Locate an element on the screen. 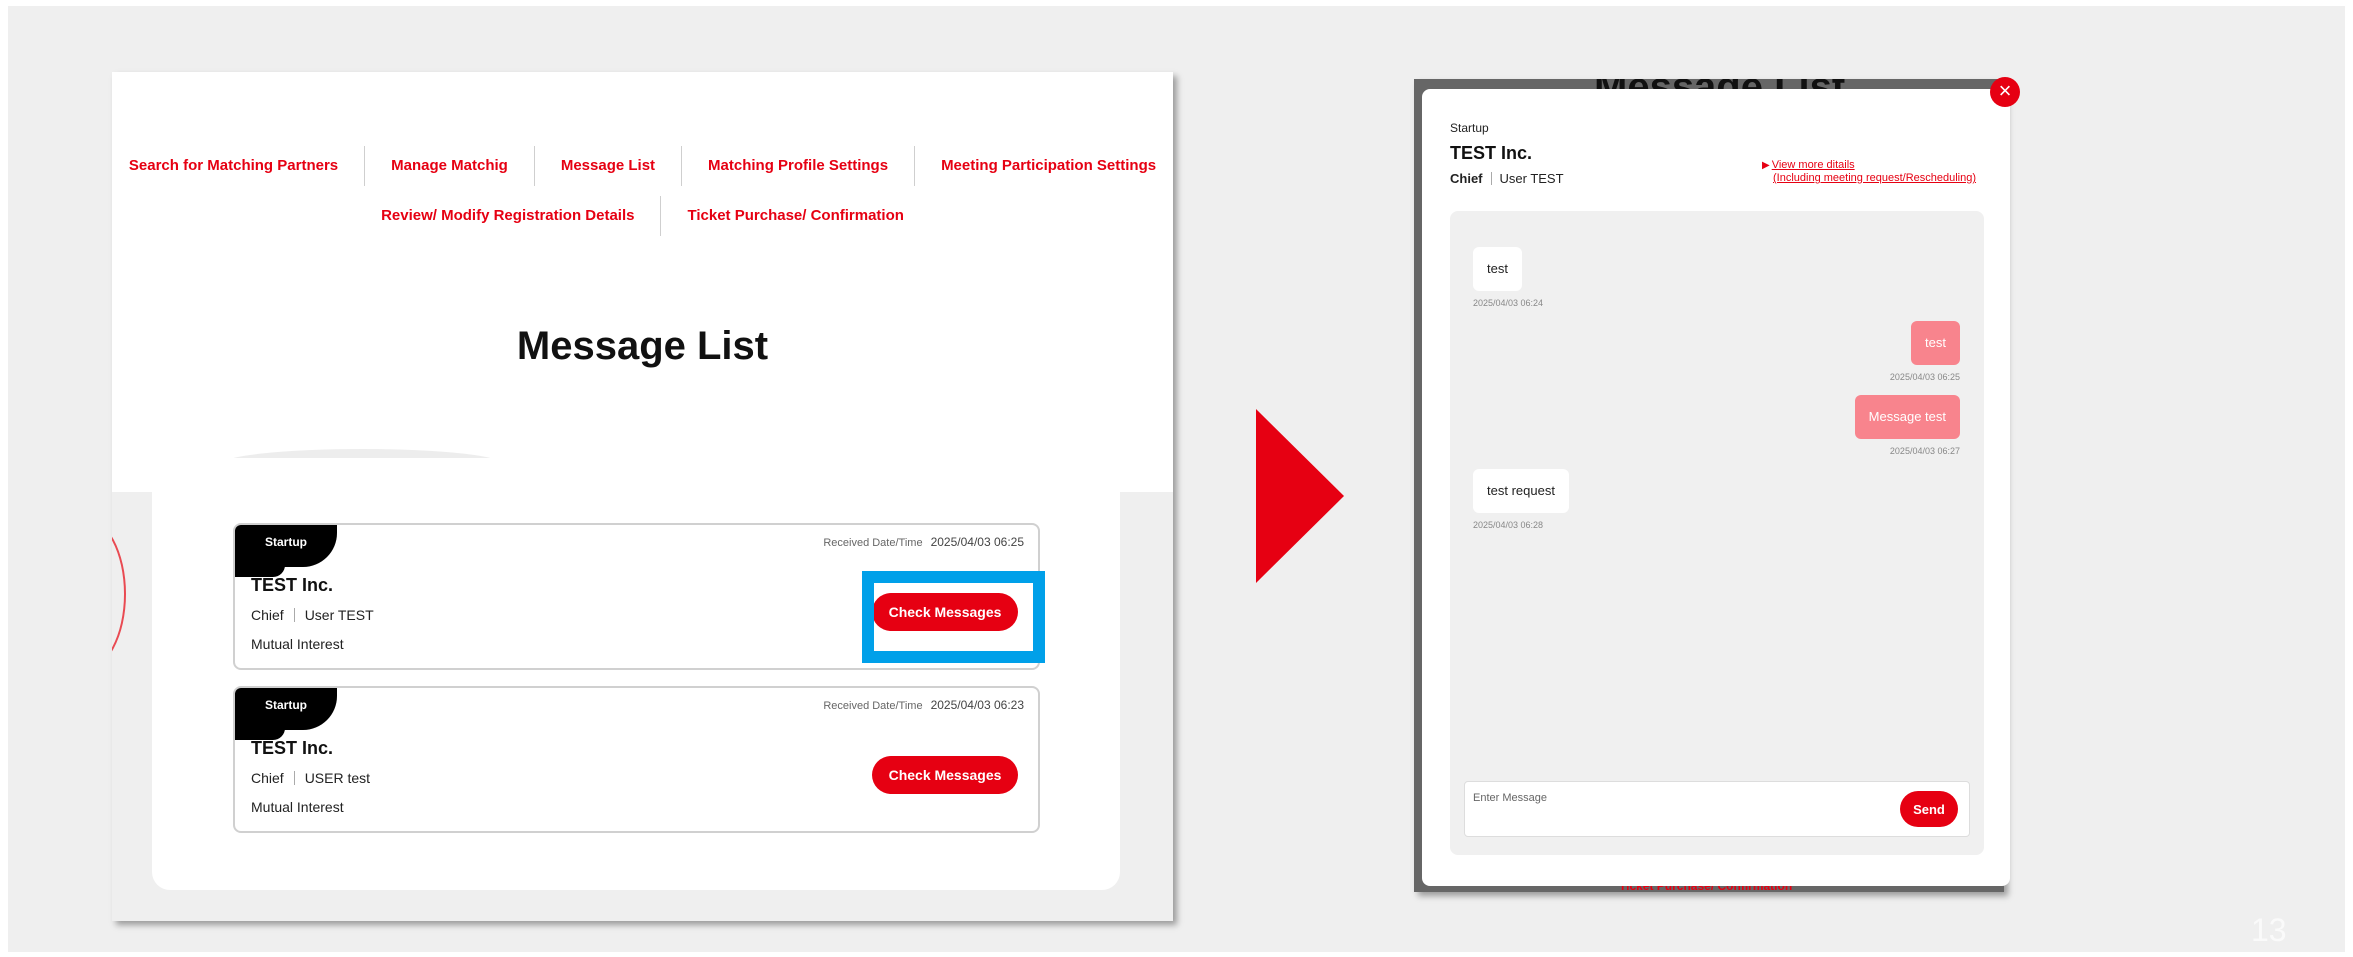 The width and height of the screenshot is (2353, 957). triangle-right-icon: ▶ is located at coordinates (1766, 165).